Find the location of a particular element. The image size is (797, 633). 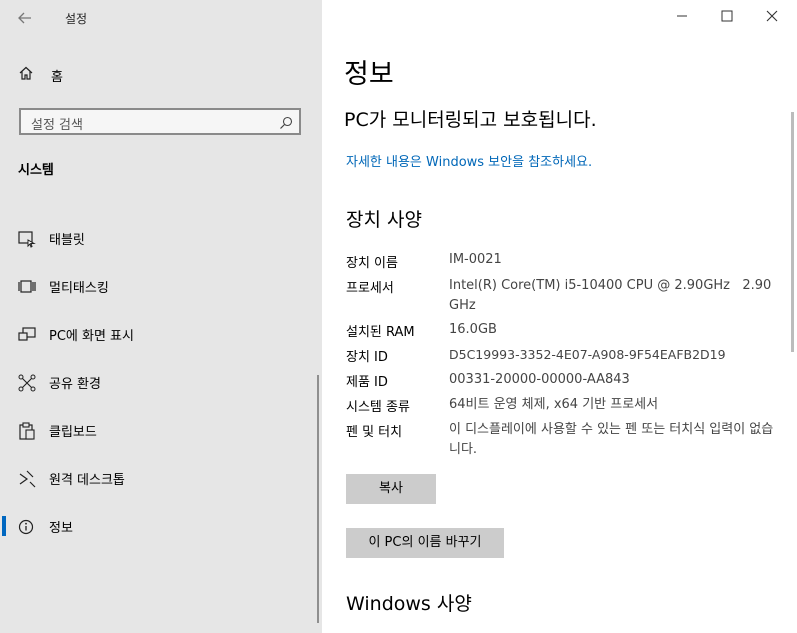

multitasking-icon is located at coordinates (27, 287).